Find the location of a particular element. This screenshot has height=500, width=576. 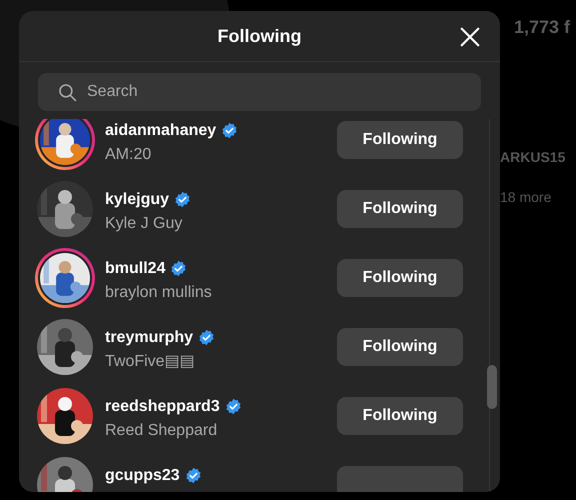

full-name: TwoFive▤▤ is located at coordinates (150, 362).